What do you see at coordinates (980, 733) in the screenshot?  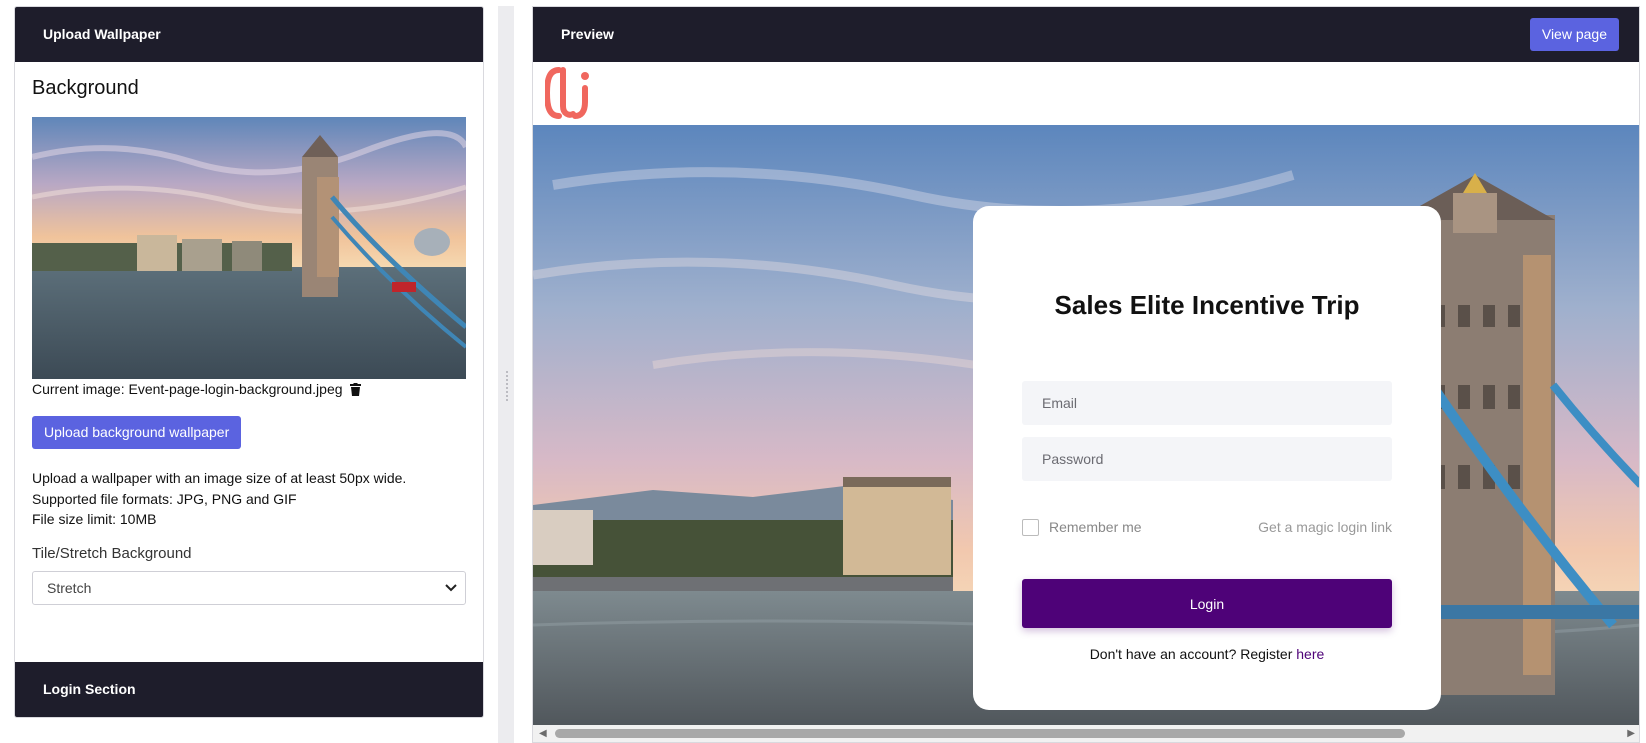 I see `scrollbar-thumb` at bounding box center [980, 733].